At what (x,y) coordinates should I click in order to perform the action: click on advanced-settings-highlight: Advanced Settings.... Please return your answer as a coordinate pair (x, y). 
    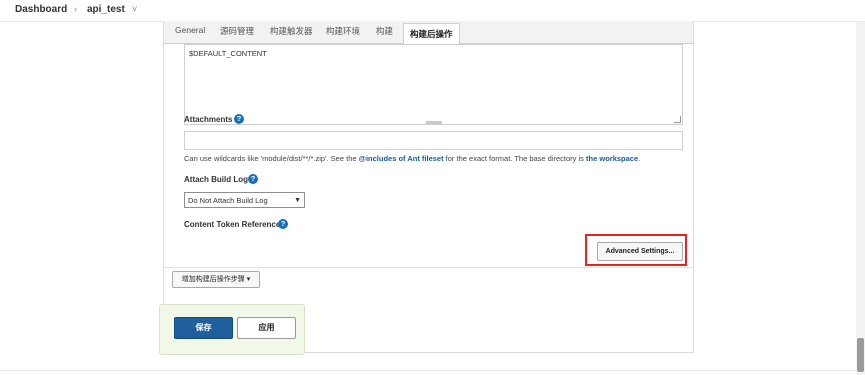
    Looking at the image, I should click on (636, 250).